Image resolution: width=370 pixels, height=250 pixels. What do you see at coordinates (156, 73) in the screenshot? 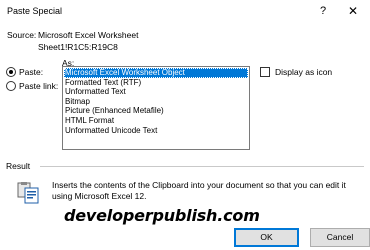
I see `format-item: Microsoft Excel Worksheet Object` at bounding box center [156, 73].